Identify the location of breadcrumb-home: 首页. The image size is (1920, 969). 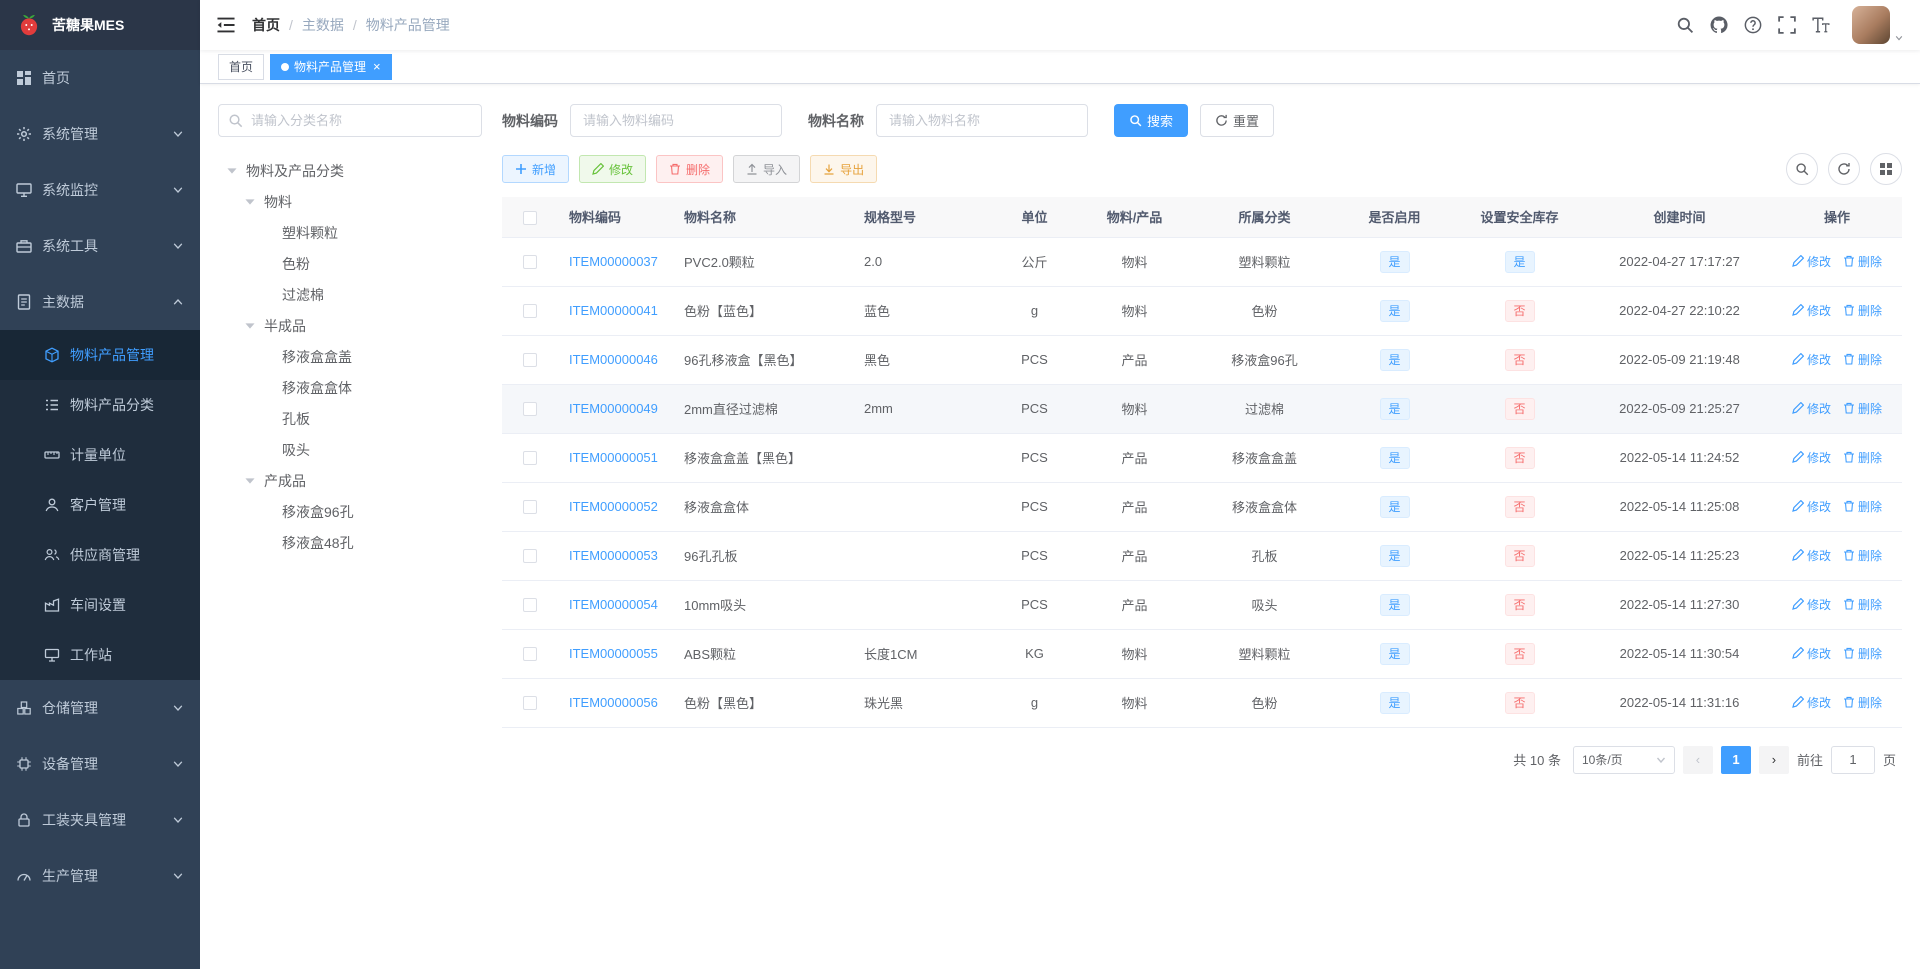
(266, 25).